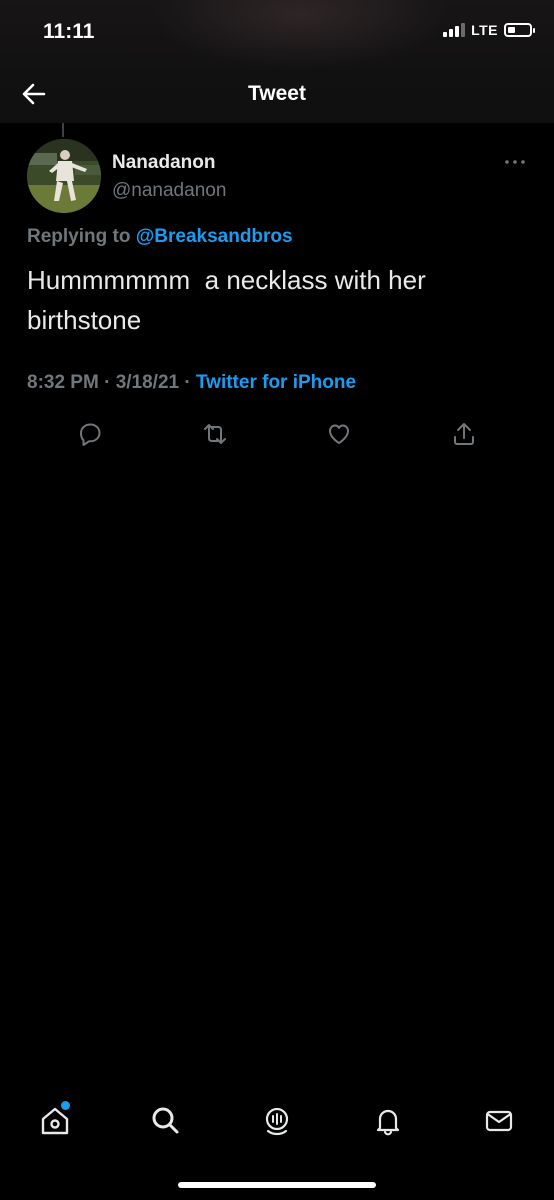 This screenshot has width=554, height=1200. I want to click on home-indicator, so click(277, 1185).